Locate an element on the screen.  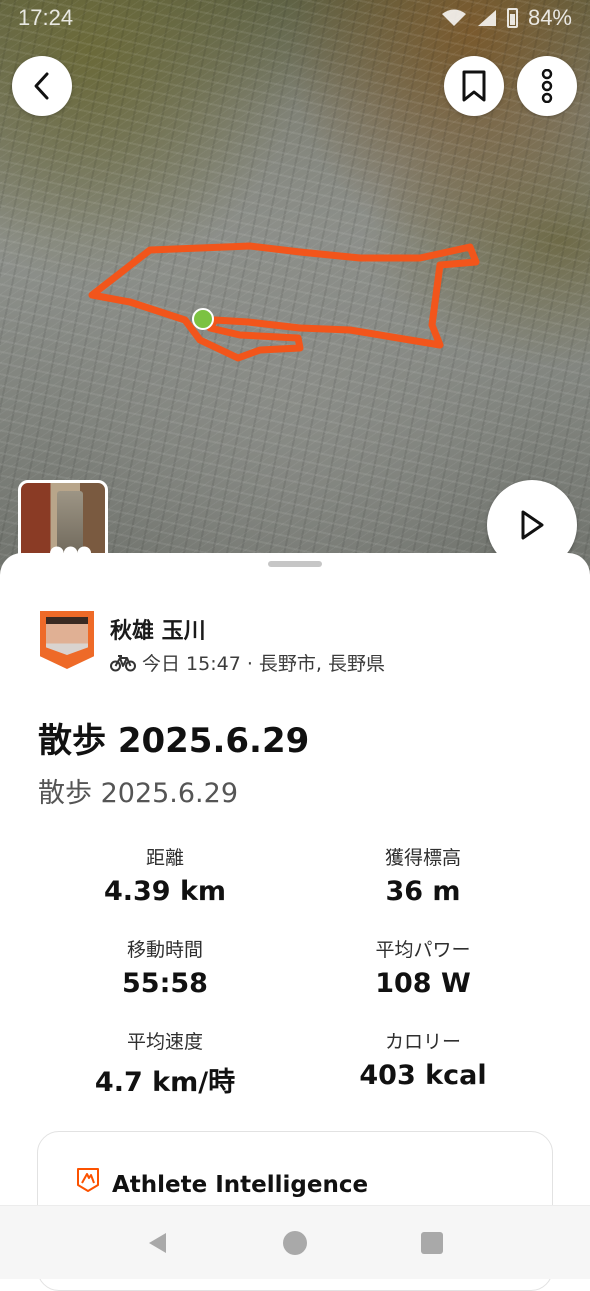
play-icon is located at coordinates (532, 525).